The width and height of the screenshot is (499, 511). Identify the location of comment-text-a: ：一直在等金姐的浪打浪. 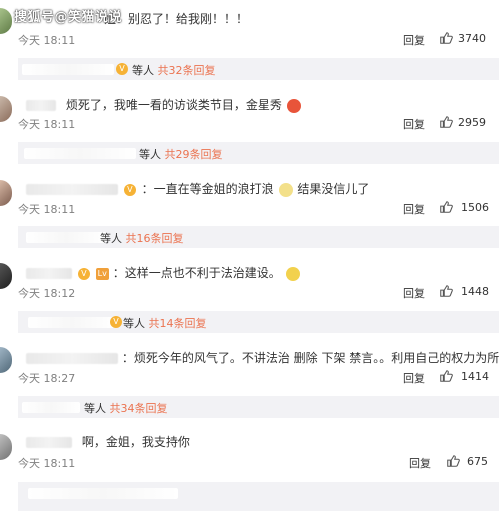
(207, 189).